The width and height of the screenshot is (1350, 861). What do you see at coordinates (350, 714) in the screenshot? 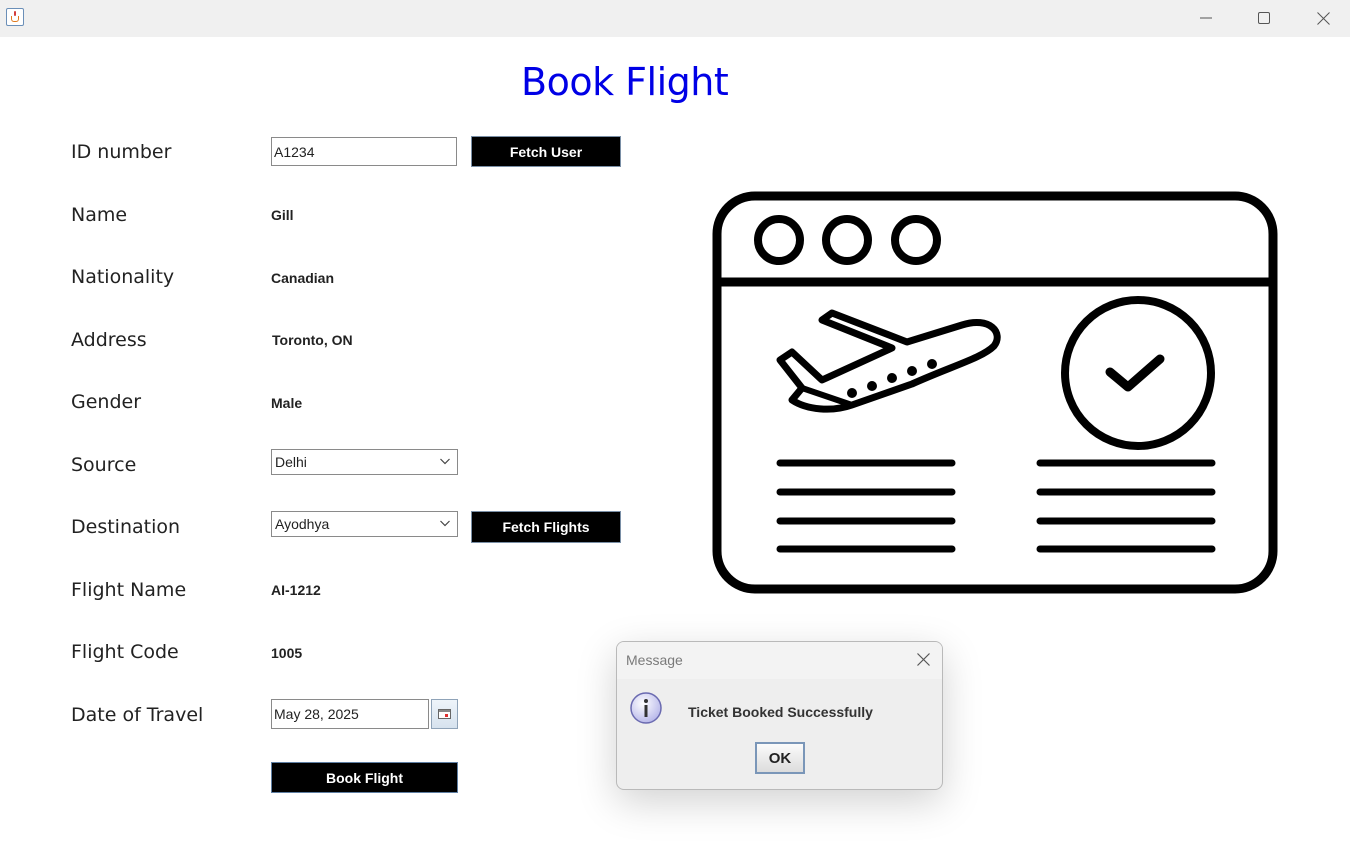
I see `date-of-travel-input` at bounding box center [350, 714].